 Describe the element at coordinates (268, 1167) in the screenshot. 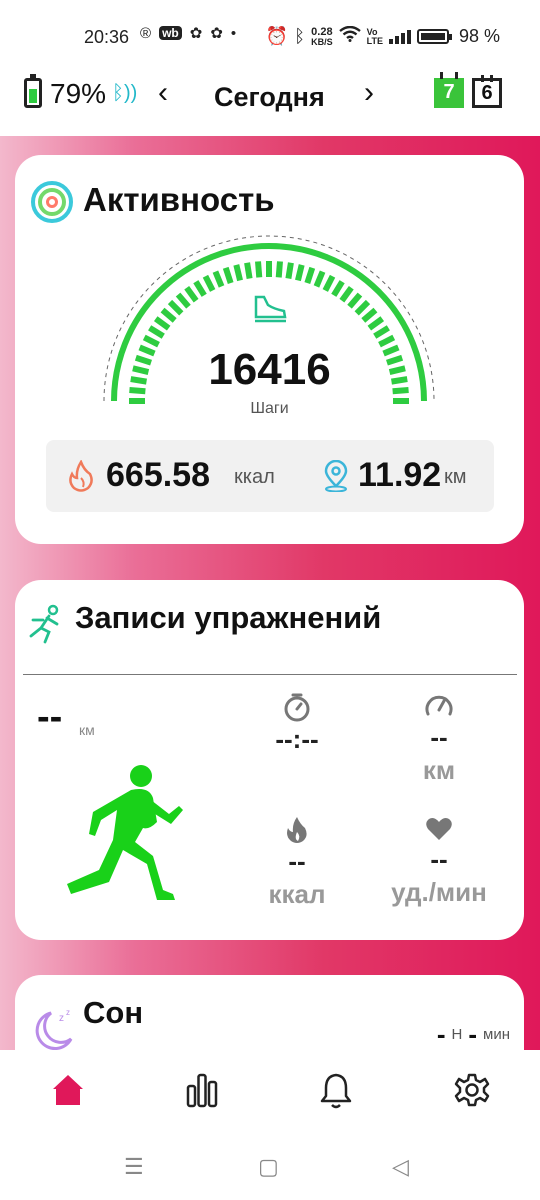

I see `system-home-button: ▢` at that location.